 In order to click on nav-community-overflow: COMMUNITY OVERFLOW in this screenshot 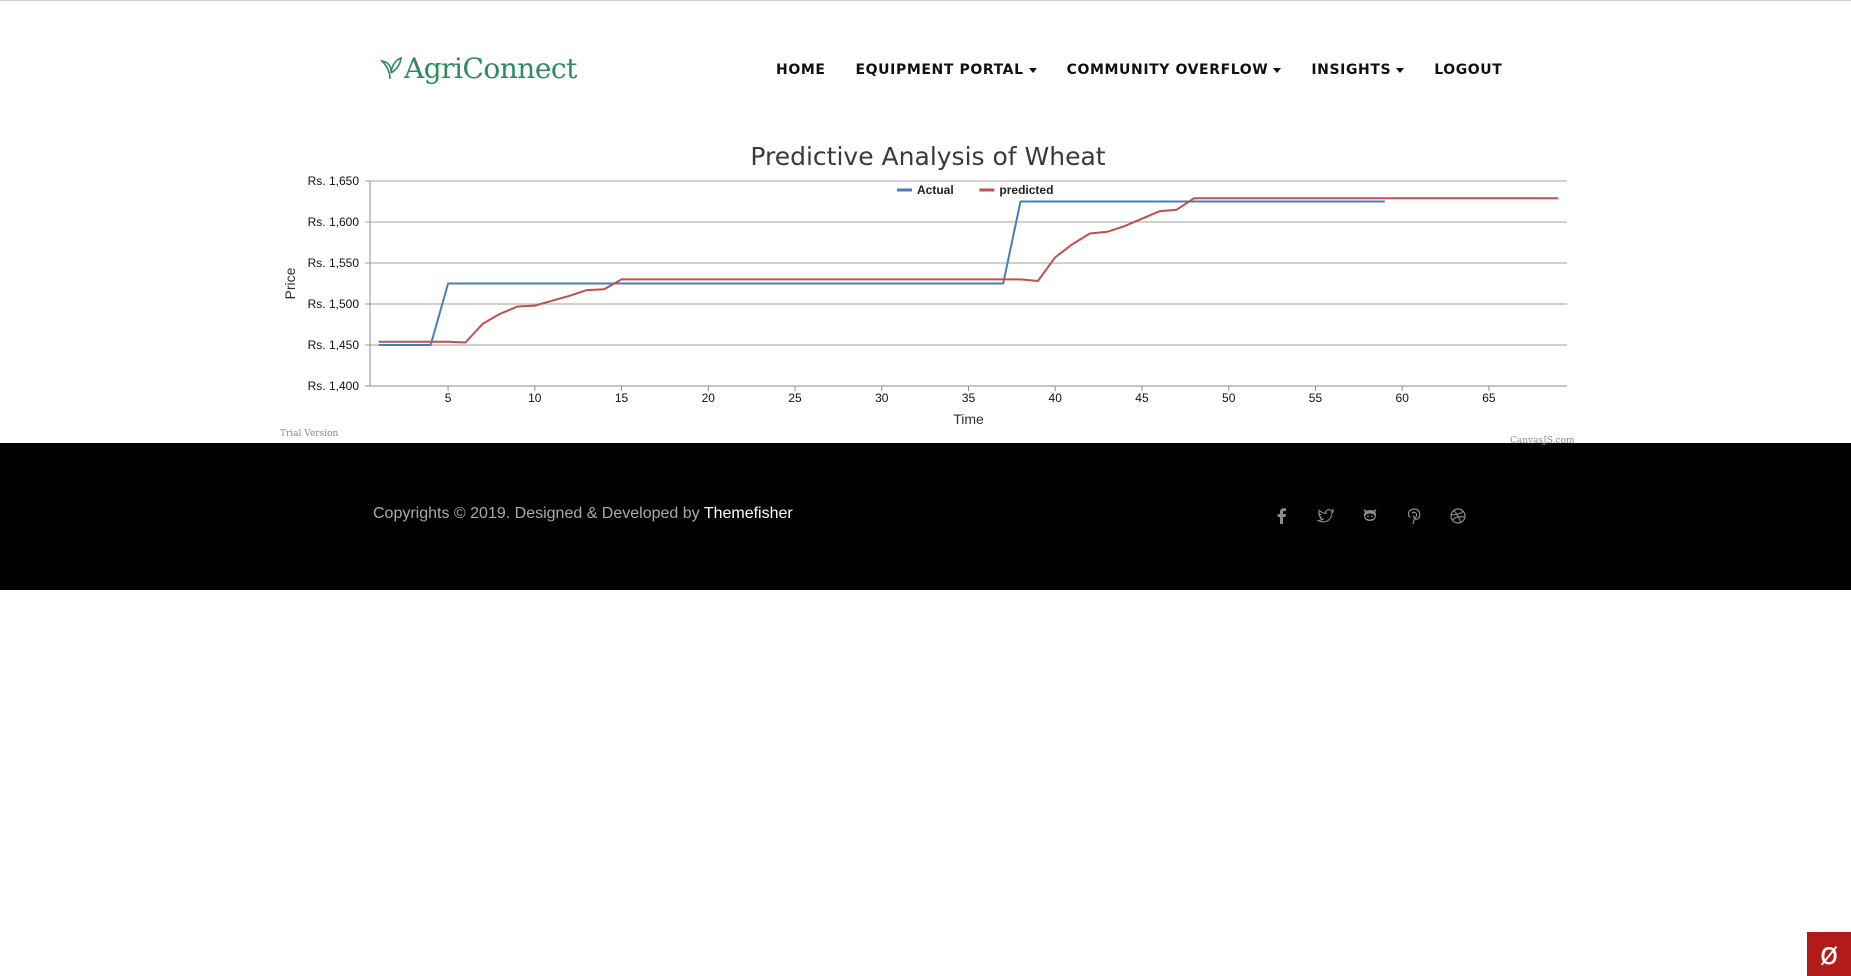, I will do `click(1174, 70)`.